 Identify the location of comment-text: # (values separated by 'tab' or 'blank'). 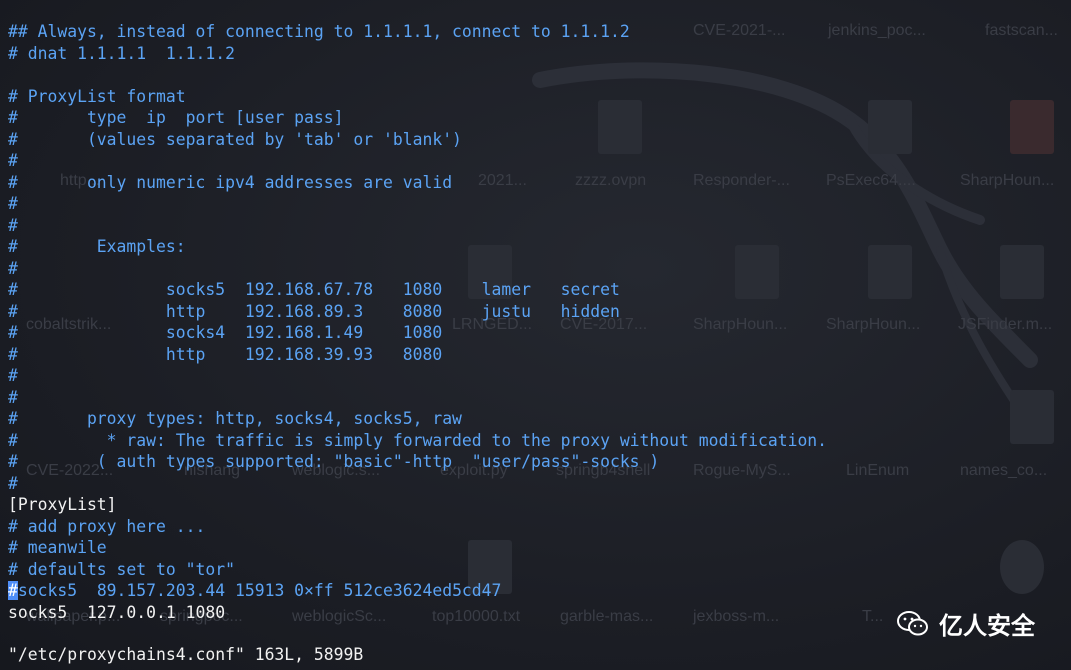
(235, 139).